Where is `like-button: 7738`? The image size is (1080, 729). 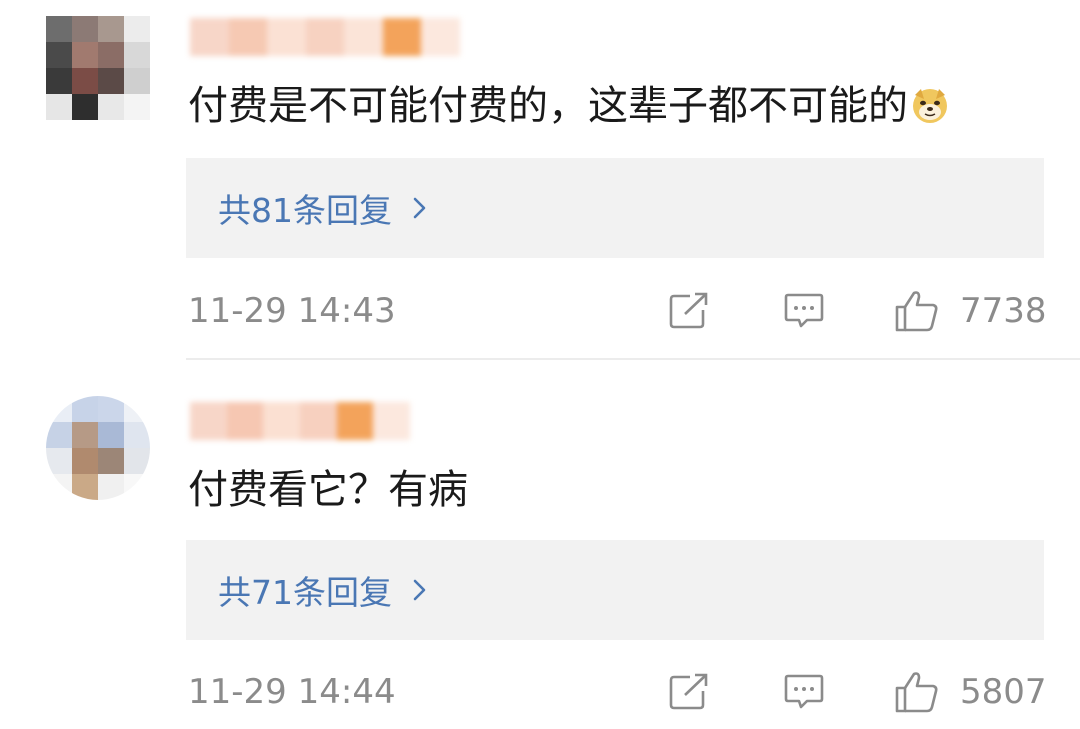
like-button: 7738 is located at coordinates (970, 311).